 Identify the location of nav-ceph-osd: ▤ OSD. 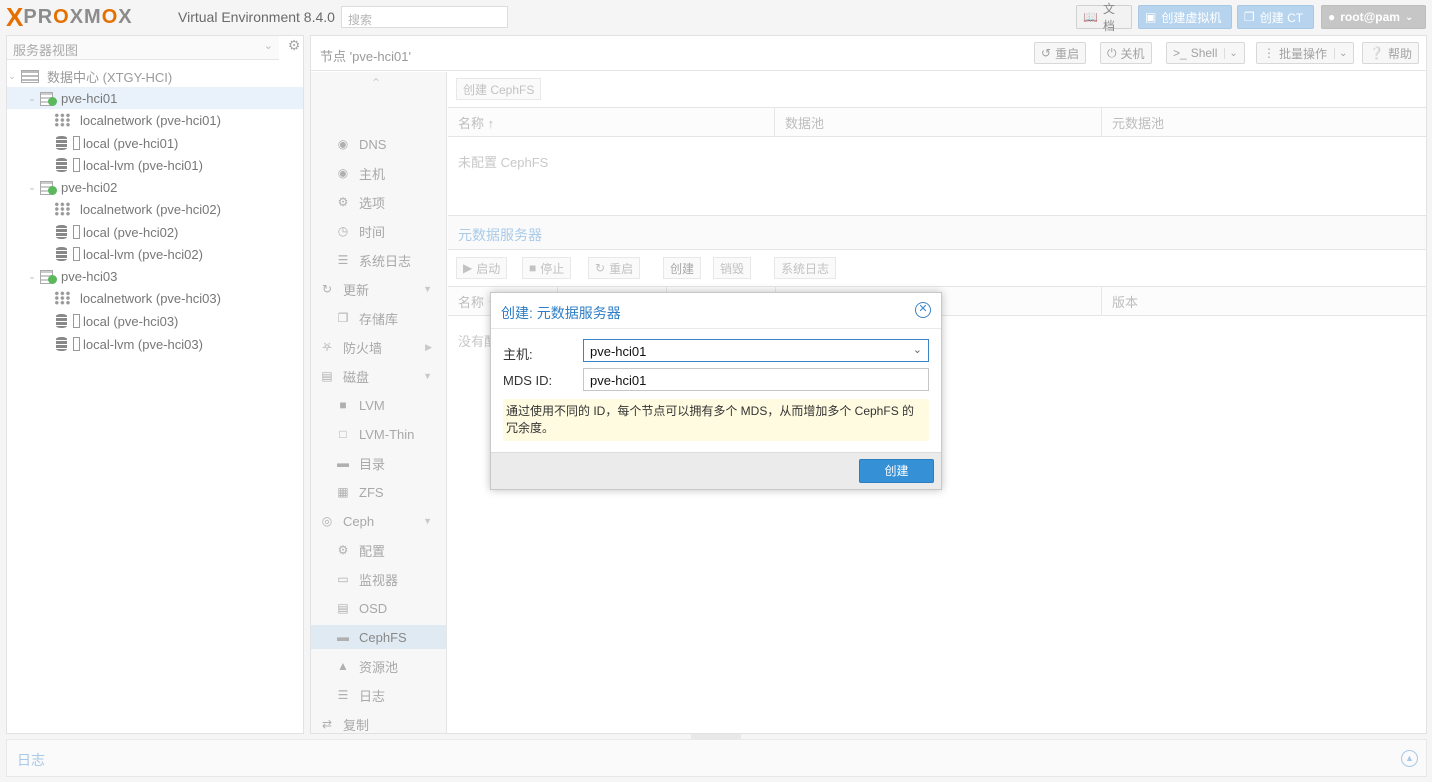
(378, 608).